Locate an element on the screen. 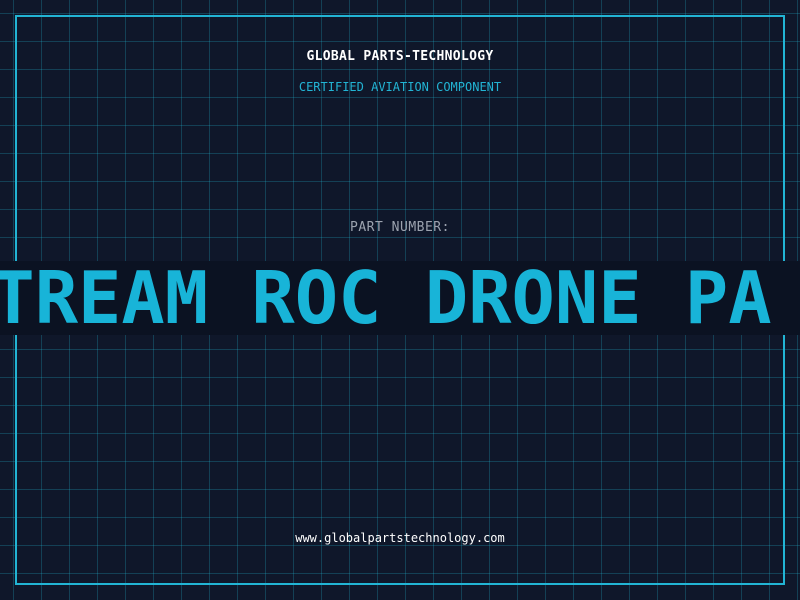 The height and width of the screenshot is (600, 800). company-name: GLOBAL PARTS-TECHNOLOGY is located at coordinates (400, 56).